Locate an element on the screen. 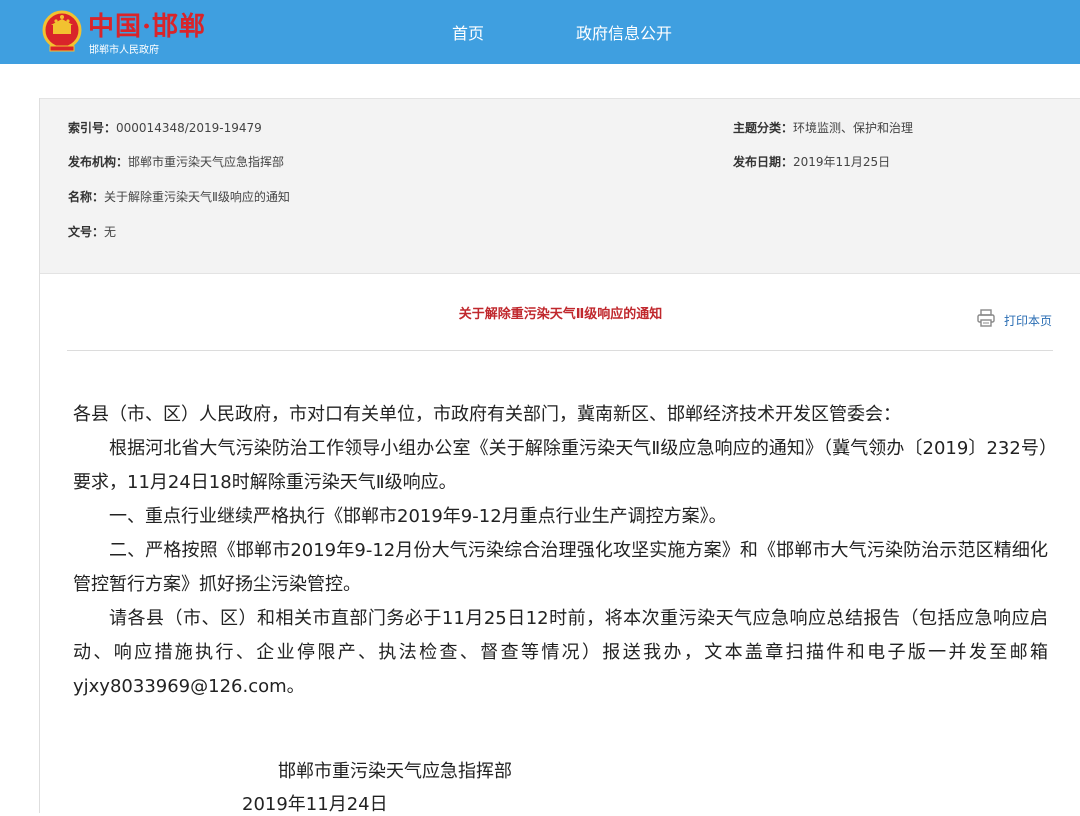 The image size is (1080, 816). body-paragraph: 一、重点行业继续严格执行《邯郸市2019年9-12月重点行业生产调控方案》。 is located at coordinates (418, 516).